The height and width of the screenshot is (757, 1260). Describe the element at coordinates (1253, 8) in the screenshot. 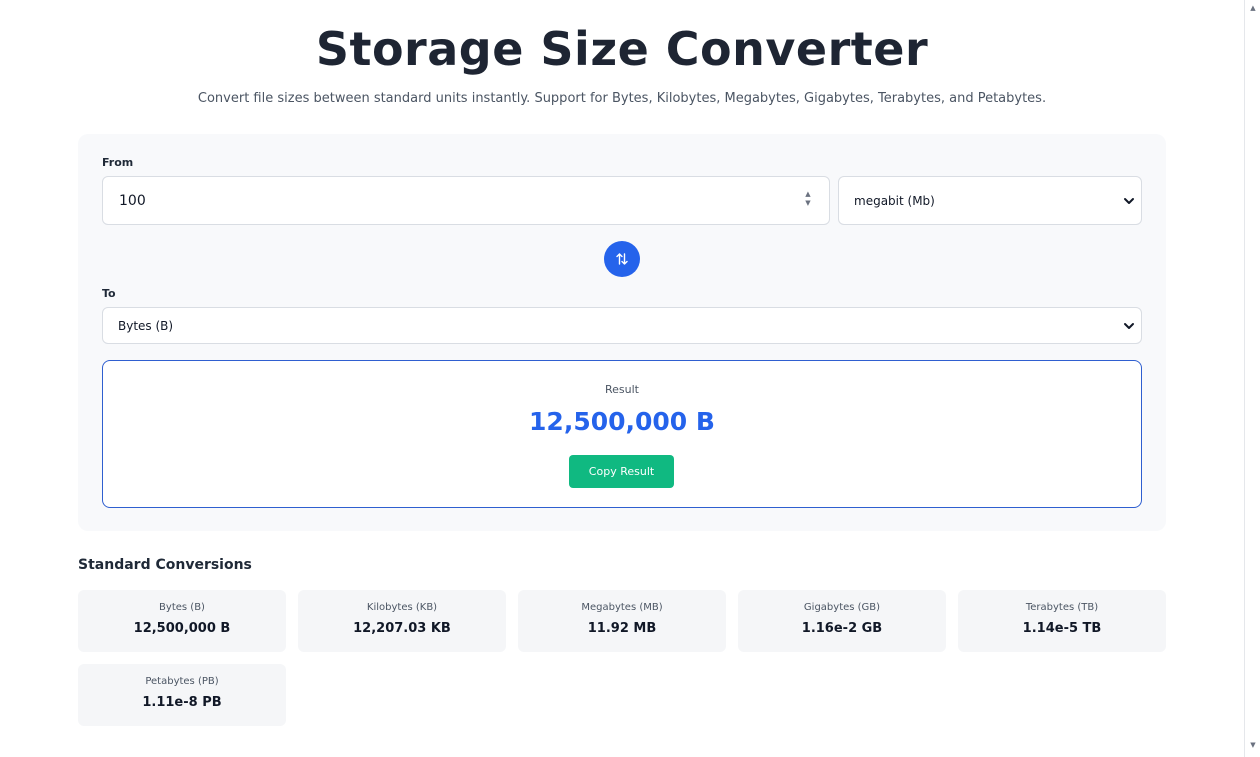

I see `scroll-up-icon: ▲` at that location.